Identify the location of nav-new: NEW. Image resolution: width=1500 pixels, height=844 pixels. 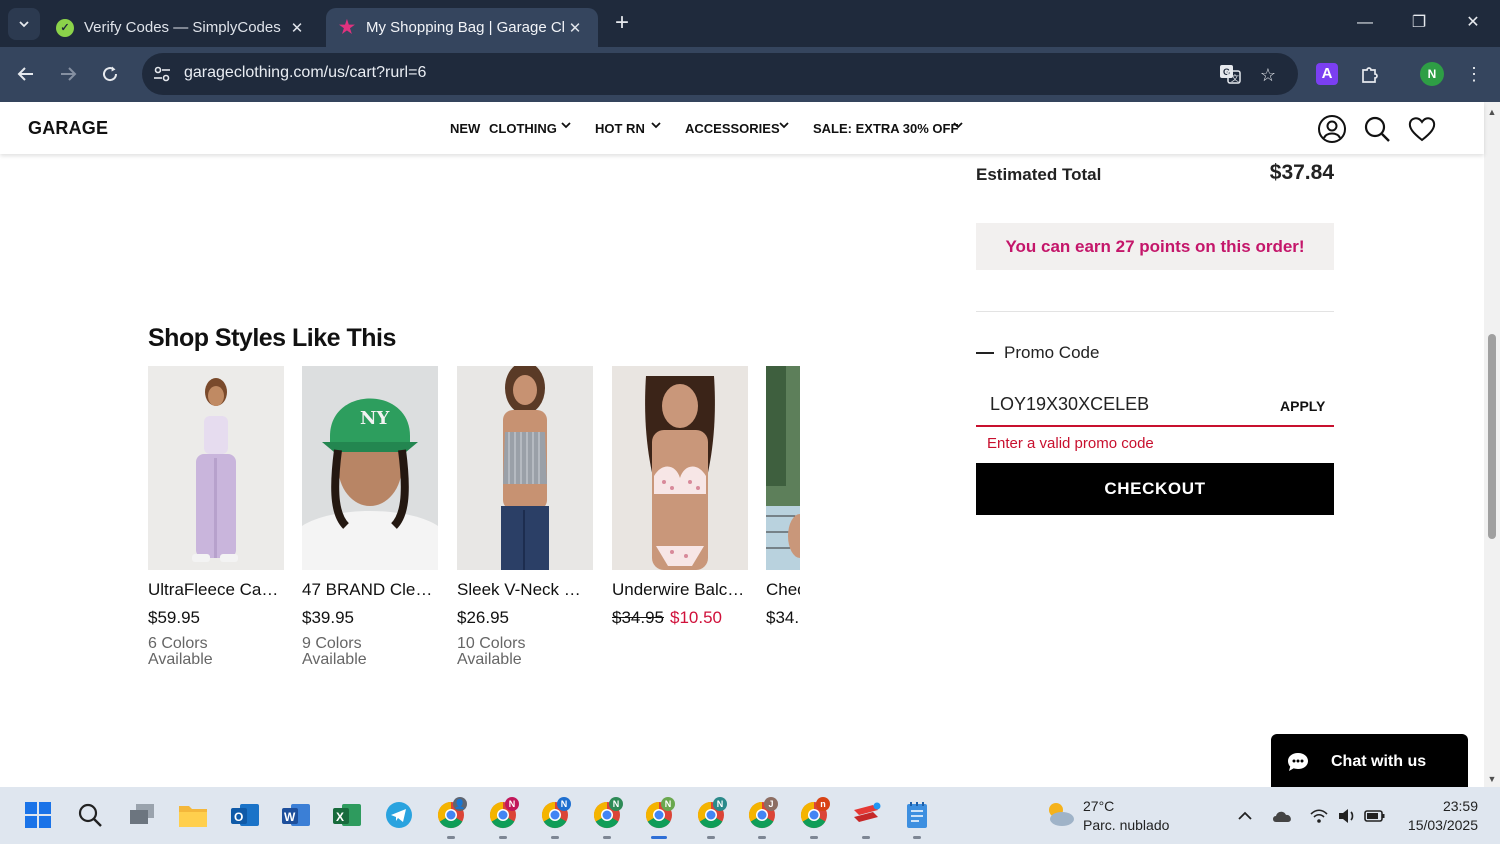
(465, 128).